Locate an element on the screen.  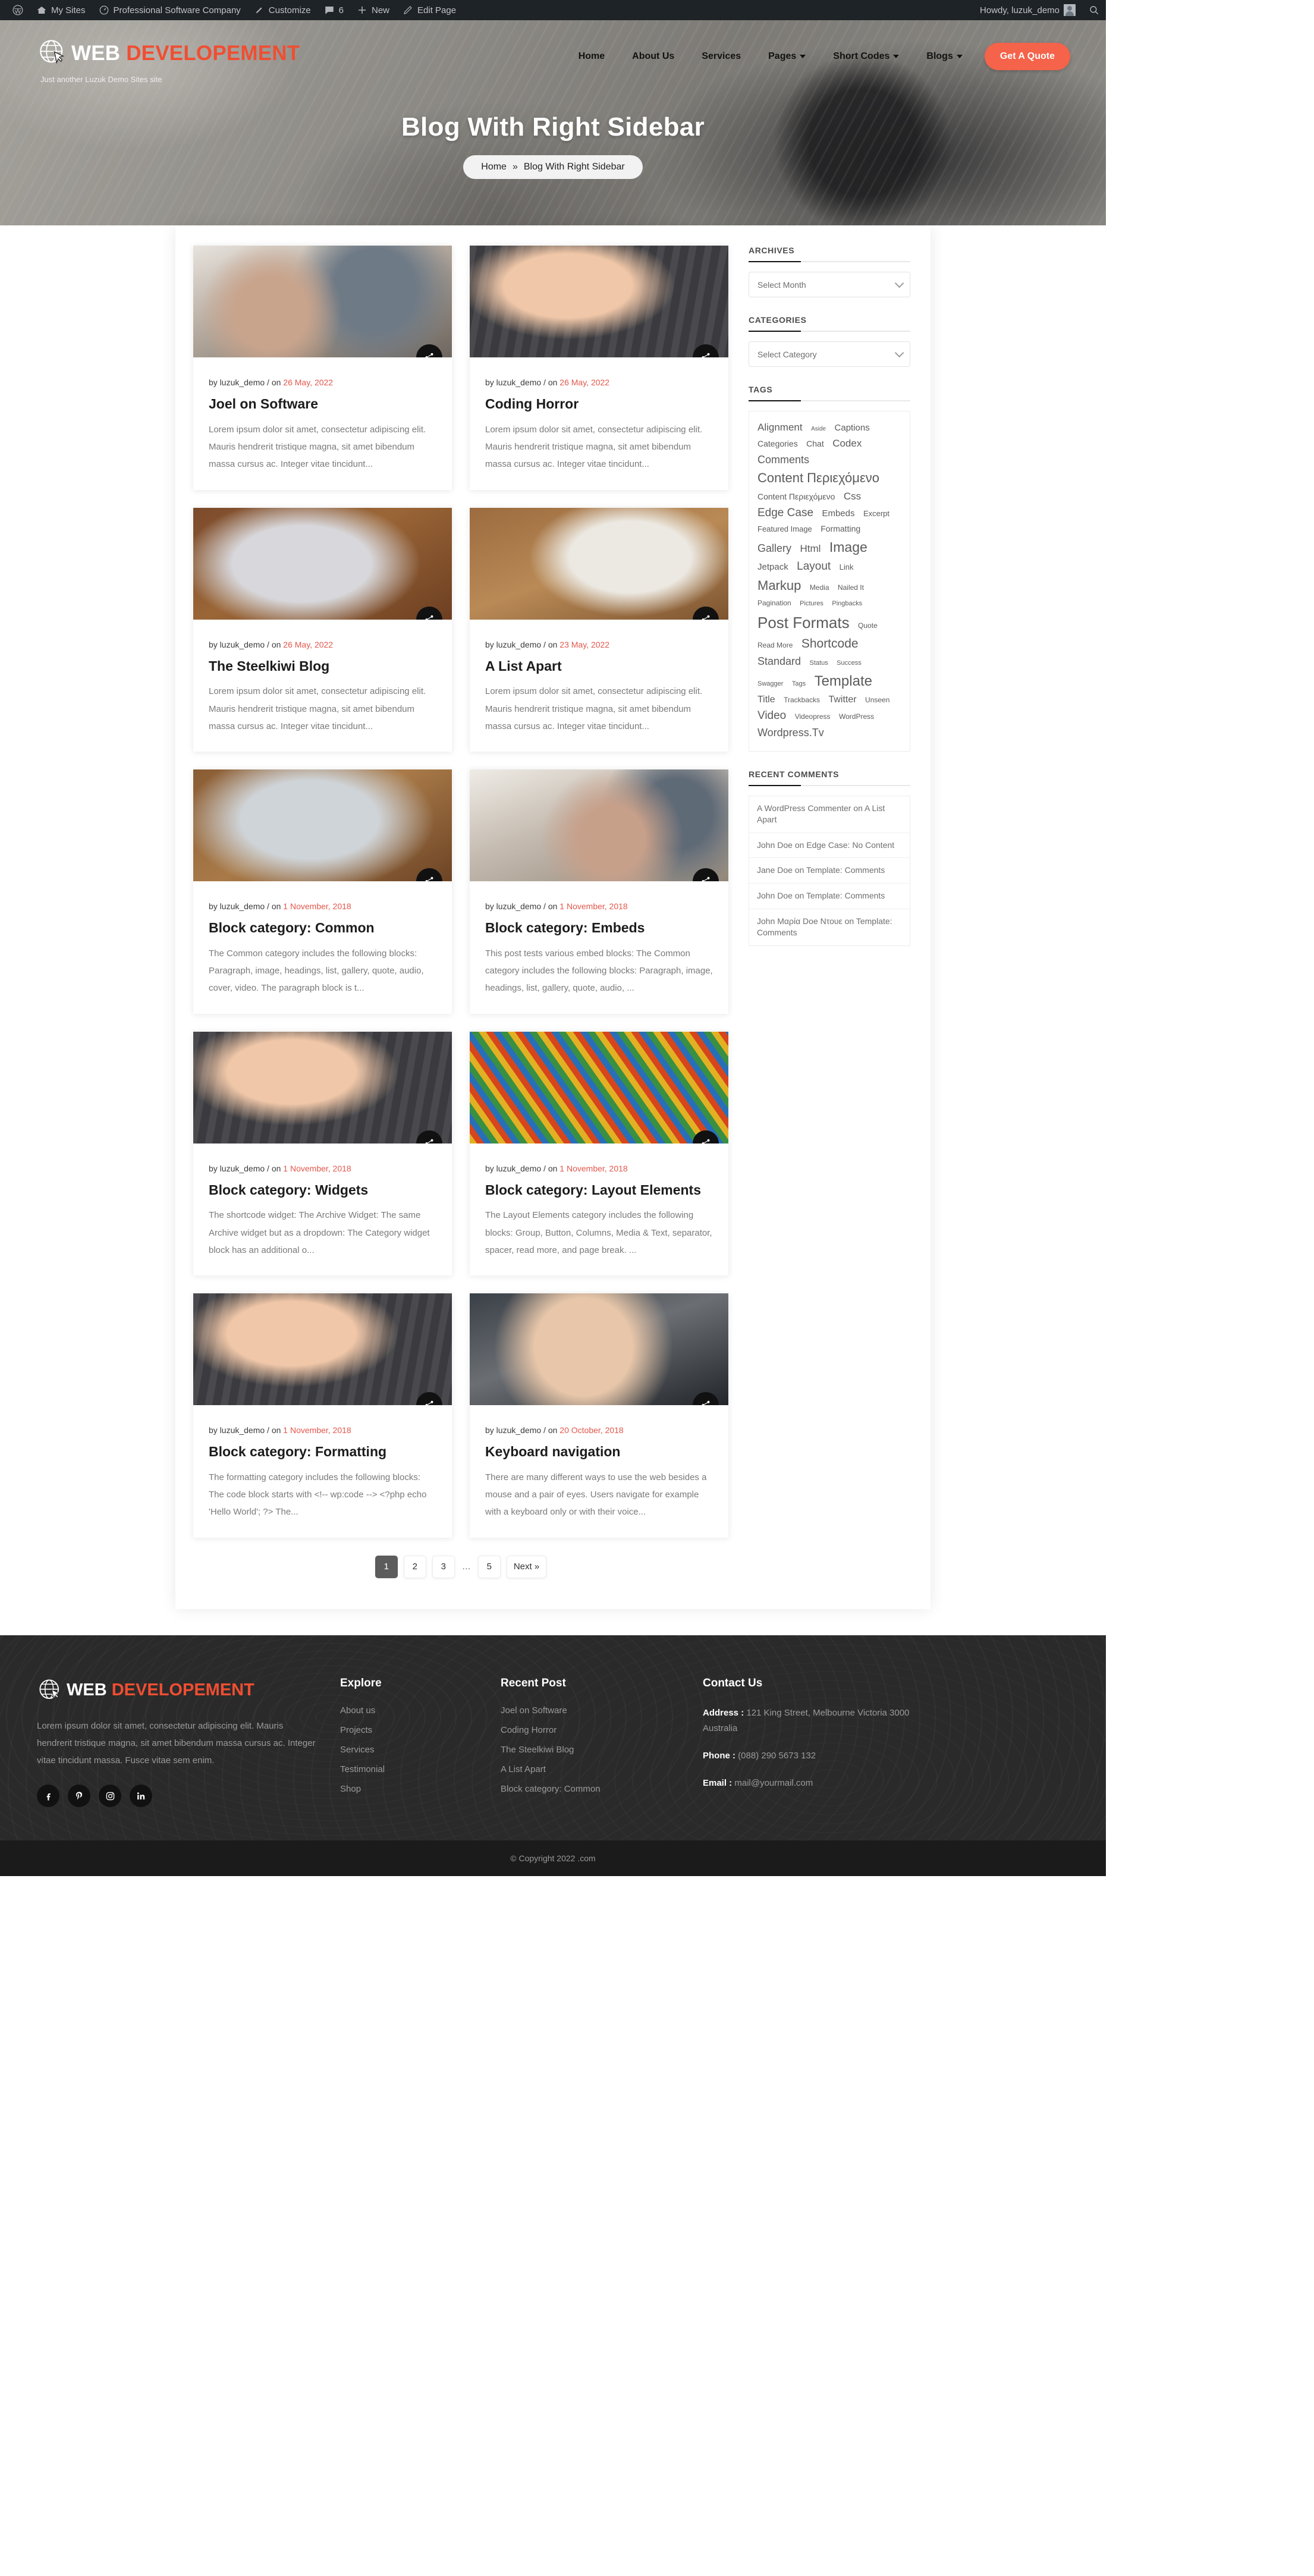
pagination-page-2: 2 is located at coordinates (414, 1566).